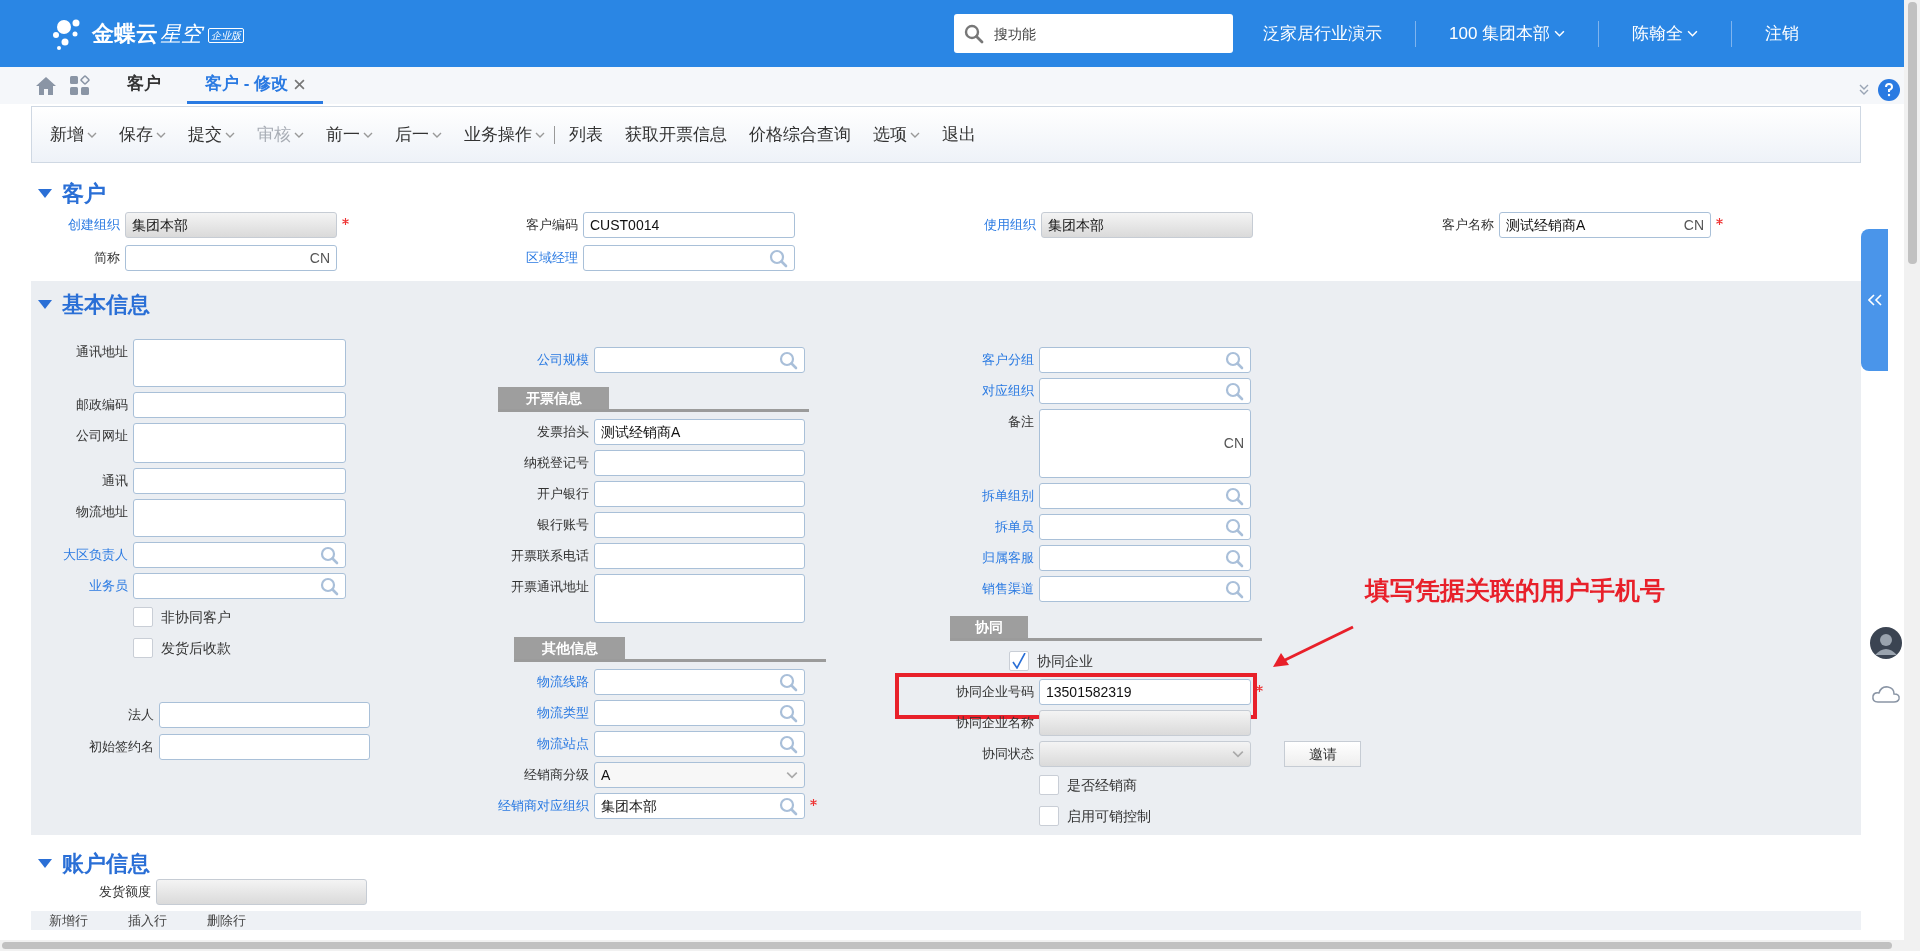 This screenshot has width=1920, height=951. Describe the element at coordinates (1886, 694) in the screenshot. I see `cloud-icon` at that location.